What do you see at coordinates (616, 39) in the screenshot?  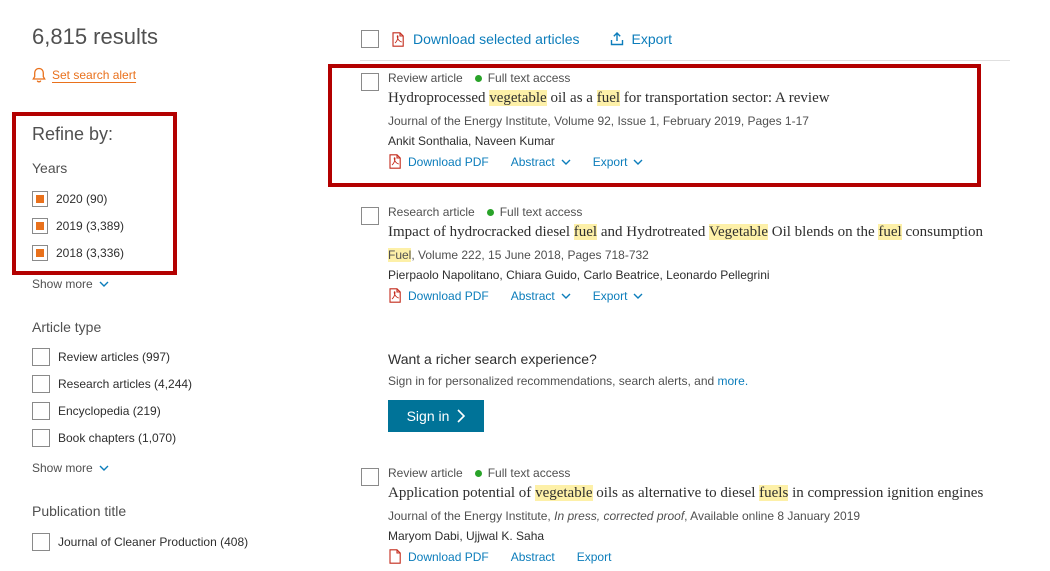 I see `export-icon` at bounding box center [616, 39].